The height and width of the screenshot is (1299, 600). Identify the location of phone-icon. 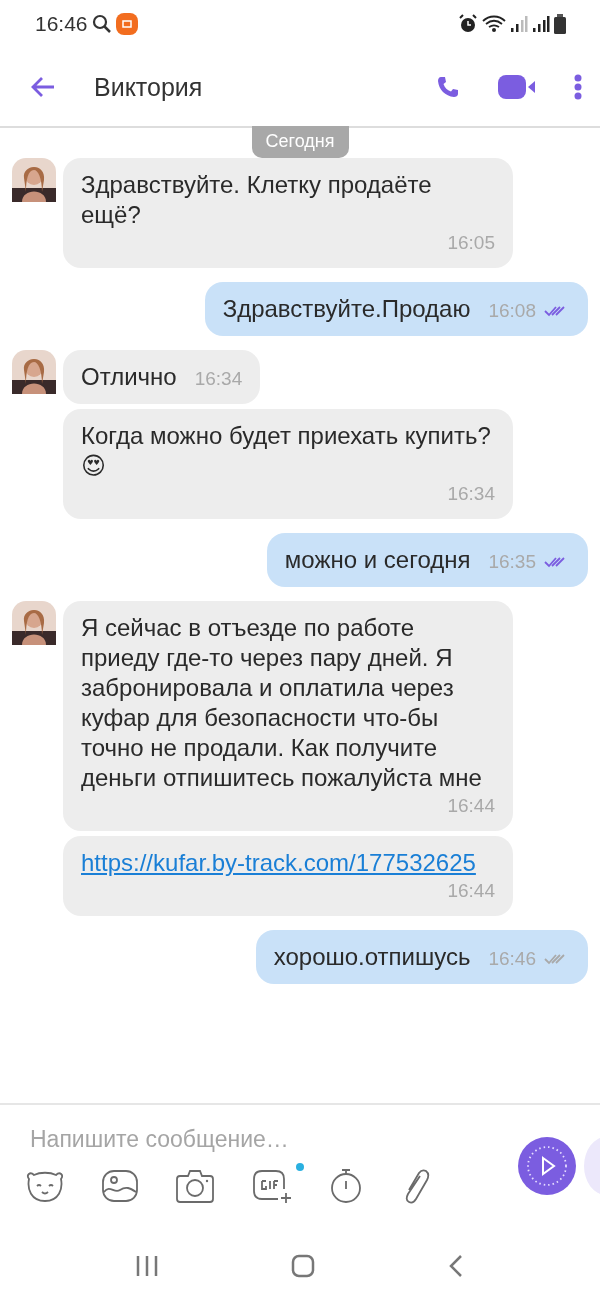
(448, 87).